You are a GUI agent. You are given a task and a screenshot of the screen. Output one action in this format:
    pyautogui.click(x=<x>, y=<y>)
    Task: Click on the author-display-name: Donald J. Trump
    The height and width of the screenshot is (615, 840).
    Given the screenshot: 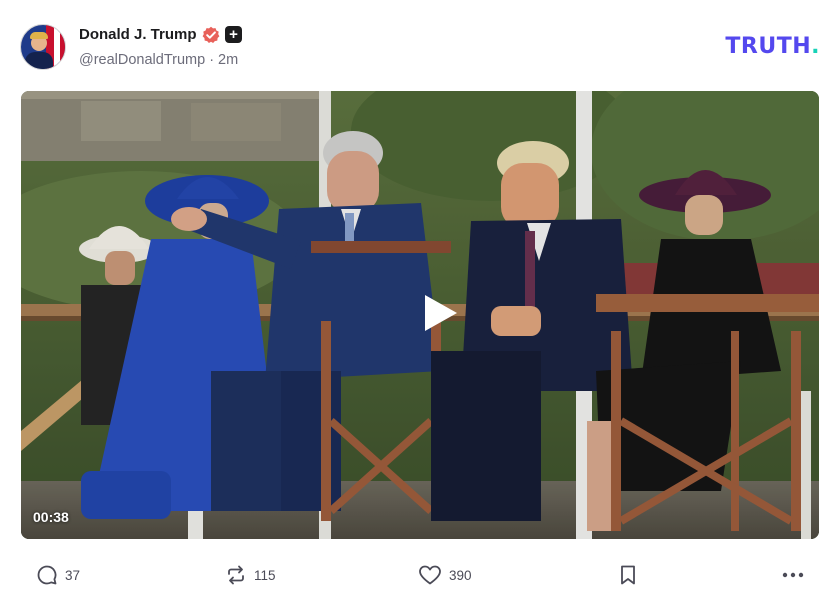 What is the action you would take?
    pyautogui.click(x=138, y=34)
    